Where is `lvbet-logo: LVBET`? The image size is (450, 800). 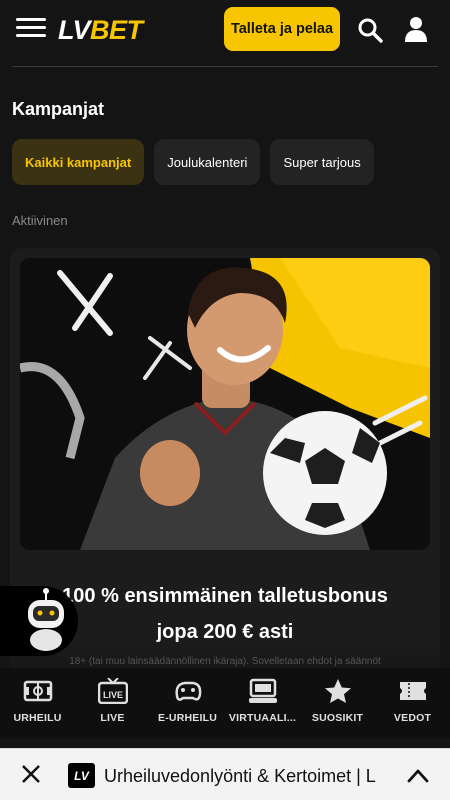 lvbet-logo: LVBET is located at coordinates (100, 30).